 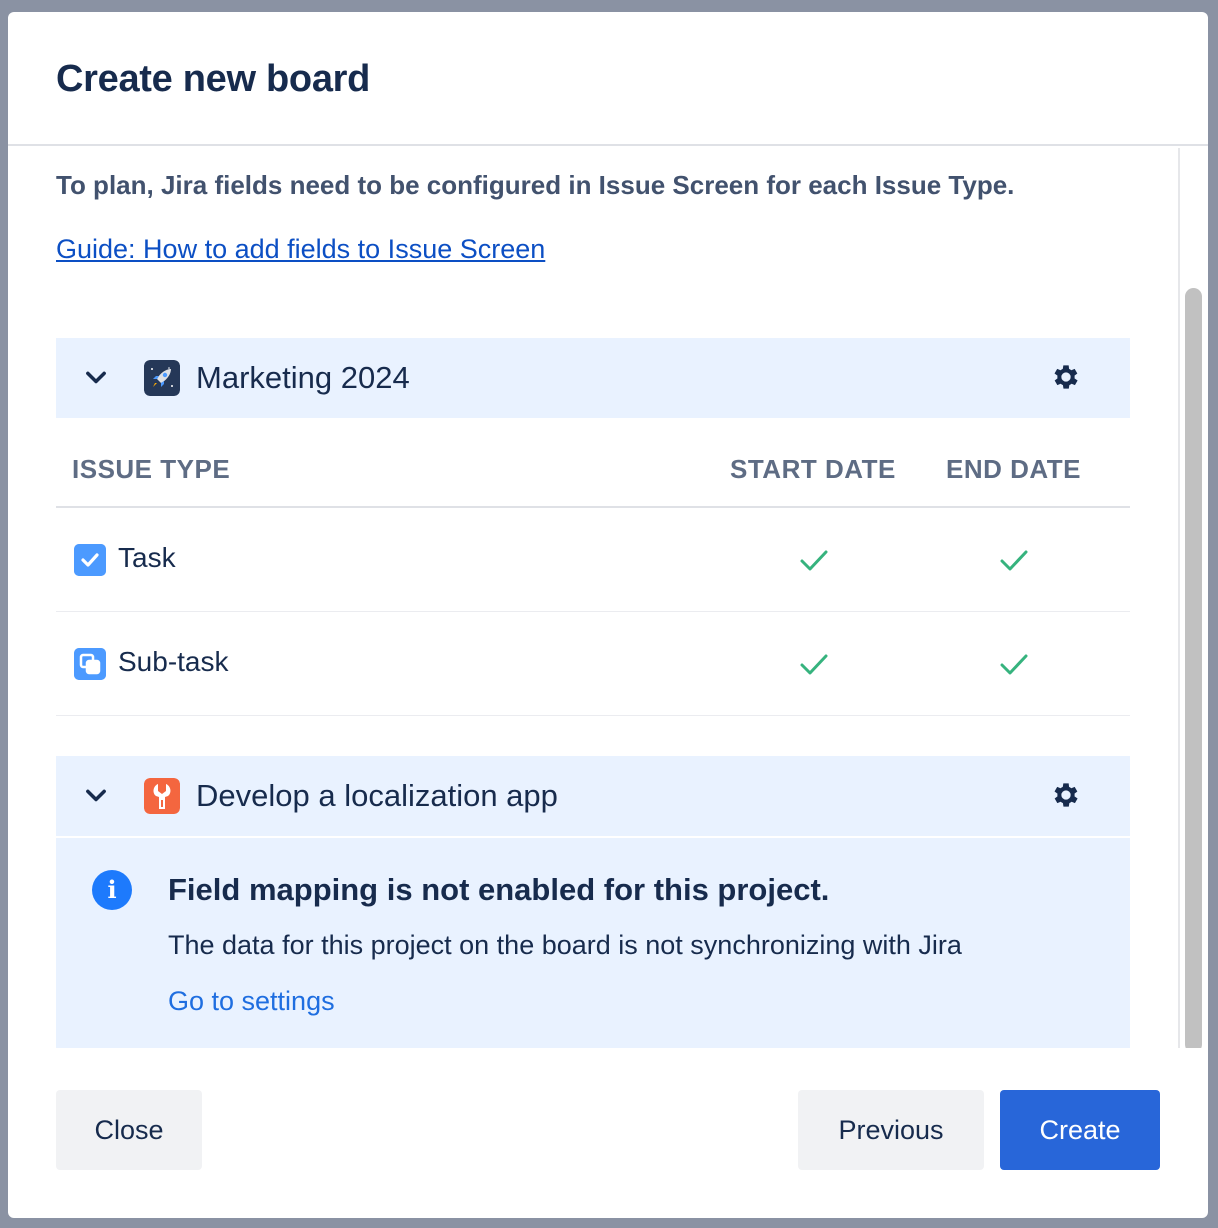 I want to click on subtask-icon, so click(x=90, y=664).